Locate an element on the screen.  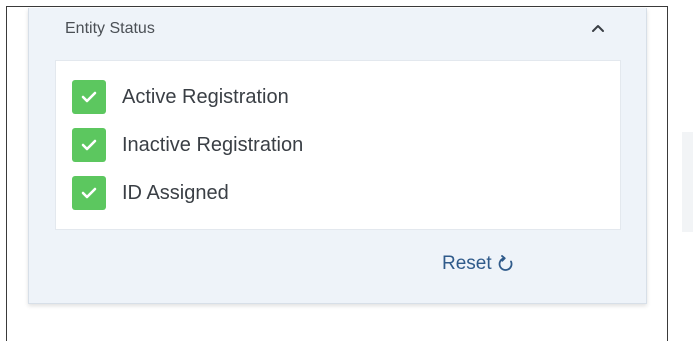
chevron-up-icon is located at coordinates (598, 28).